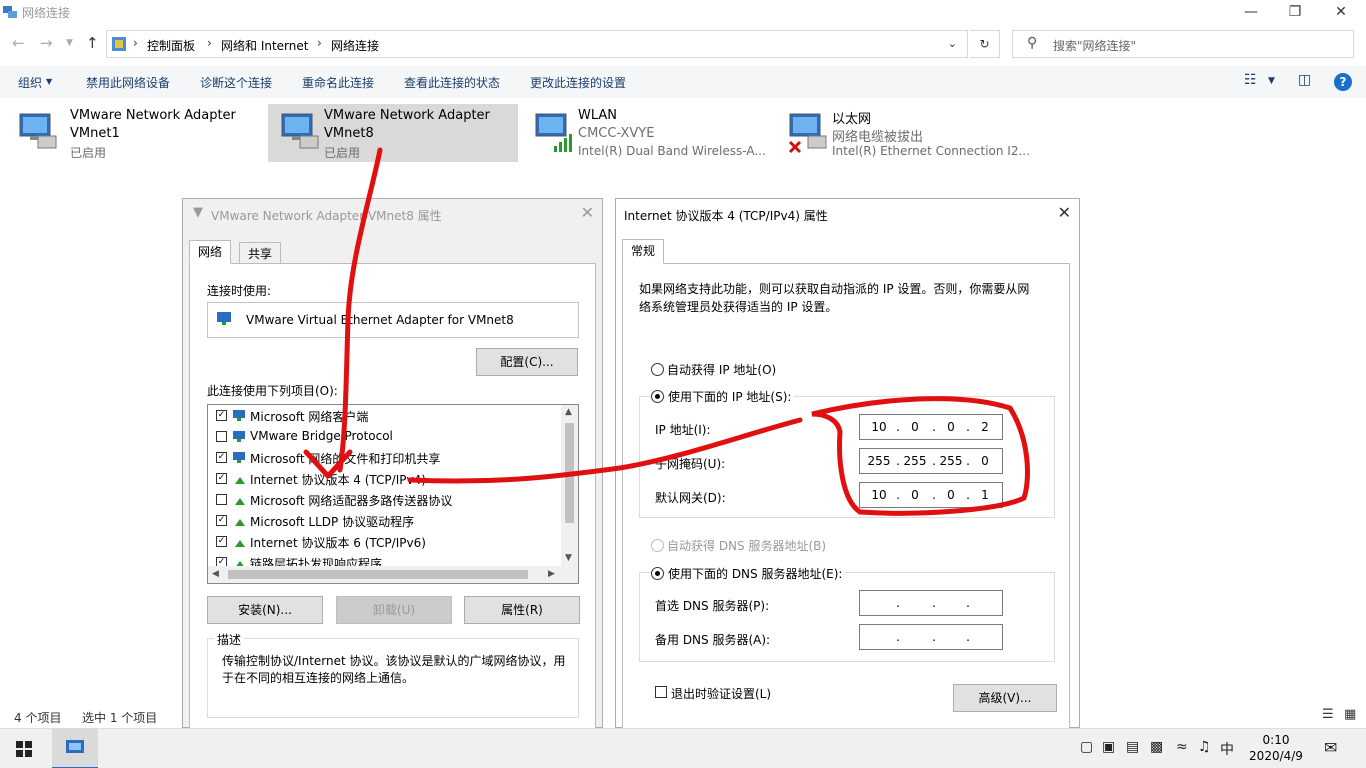  Describe the element at coordinates (657, 573) in the screenshot. I see `manual-dns-radio` at that location.